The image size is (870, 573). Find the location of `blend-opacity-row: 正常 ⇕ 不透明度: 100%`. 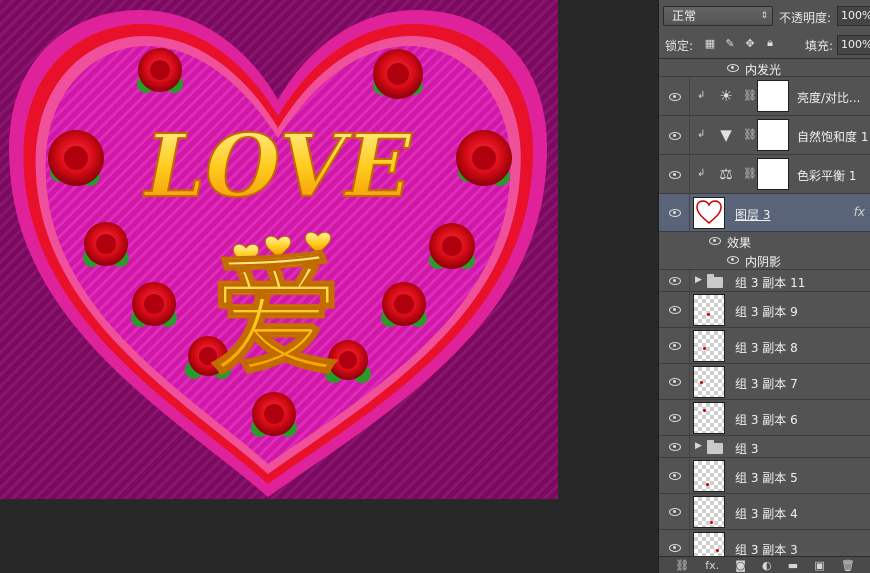

blend-opacity-row: 正常 ⇕ 不透明度: 100% is located at coordinates (764, 14).